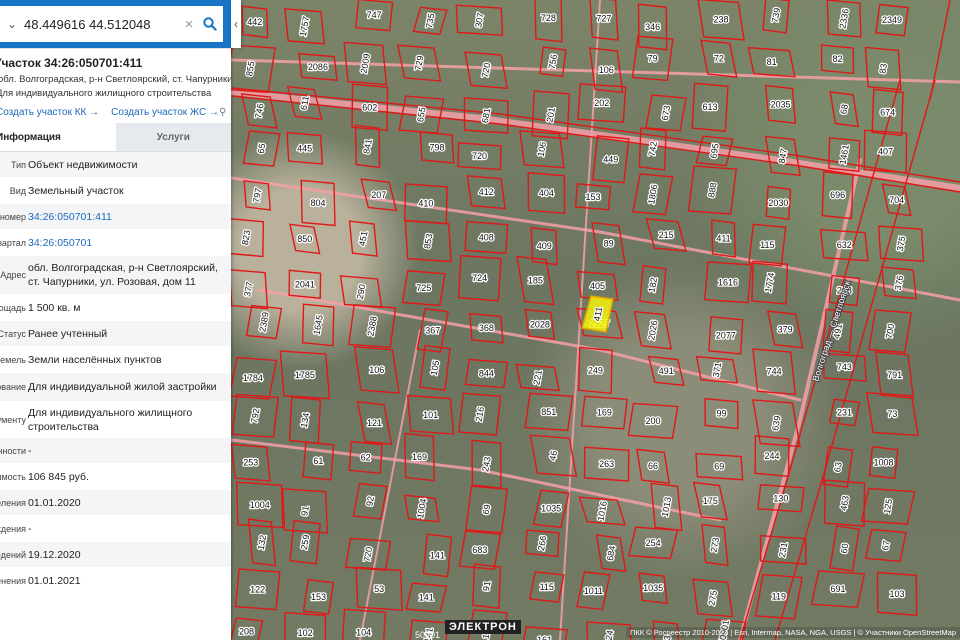 This screenshot has width=960, height=640. I want to click on parcel-number-label: 2035, so click(781, 104).